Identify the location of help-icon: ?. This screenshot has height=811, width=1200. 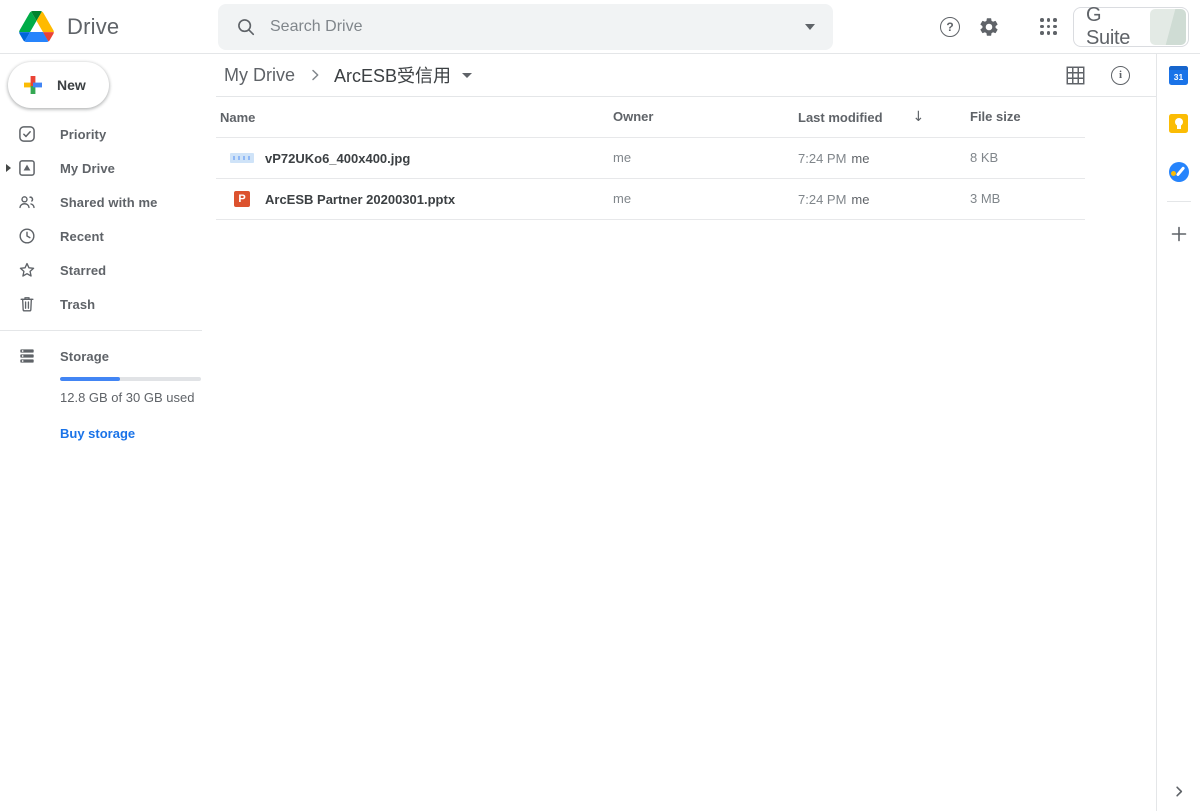
(950, 26).